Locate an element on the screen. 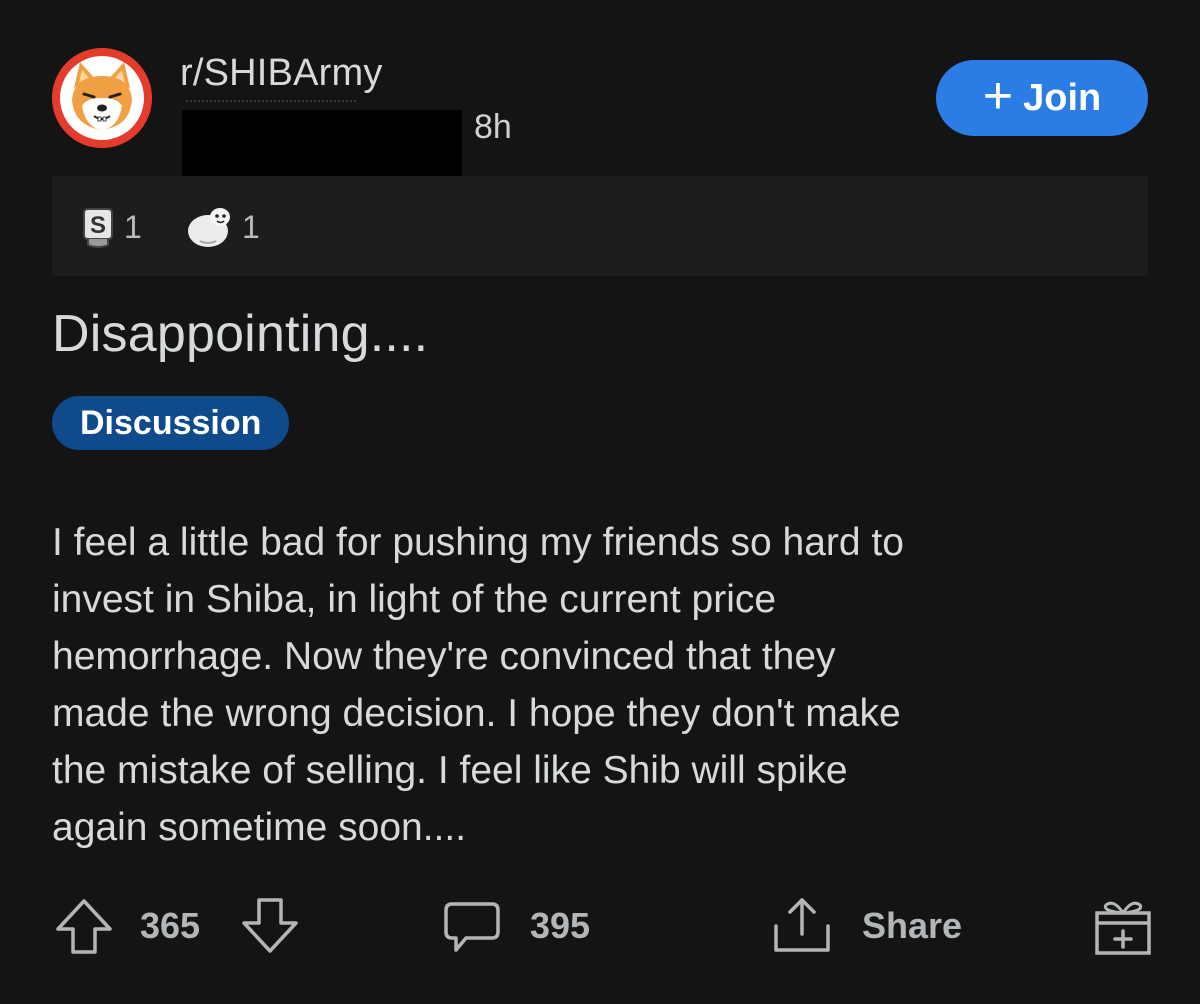  svg-text: S is located at coordinates (98, 225).